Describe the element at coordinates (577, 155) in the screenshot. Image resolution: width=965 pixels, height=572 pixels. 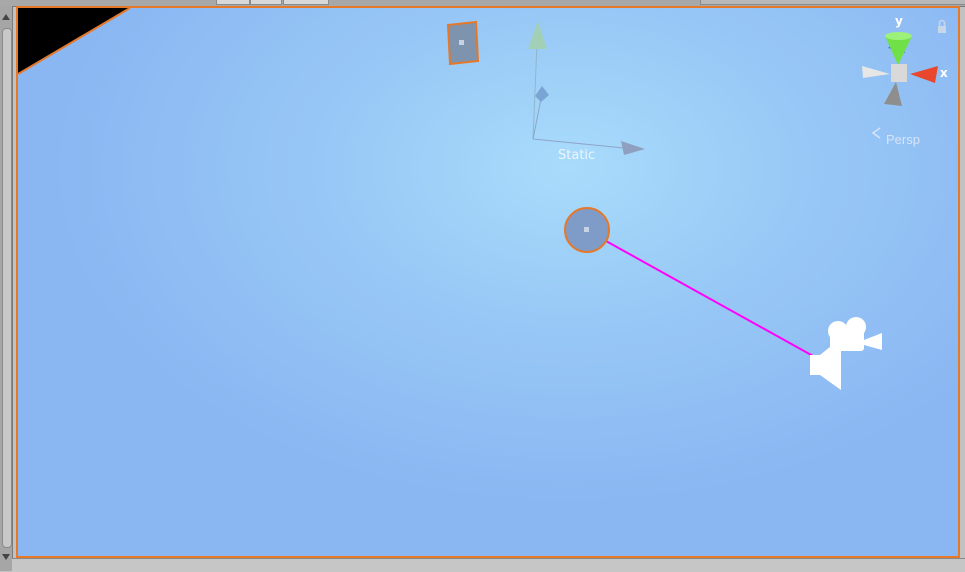
I see `static-label: Static` at that location.